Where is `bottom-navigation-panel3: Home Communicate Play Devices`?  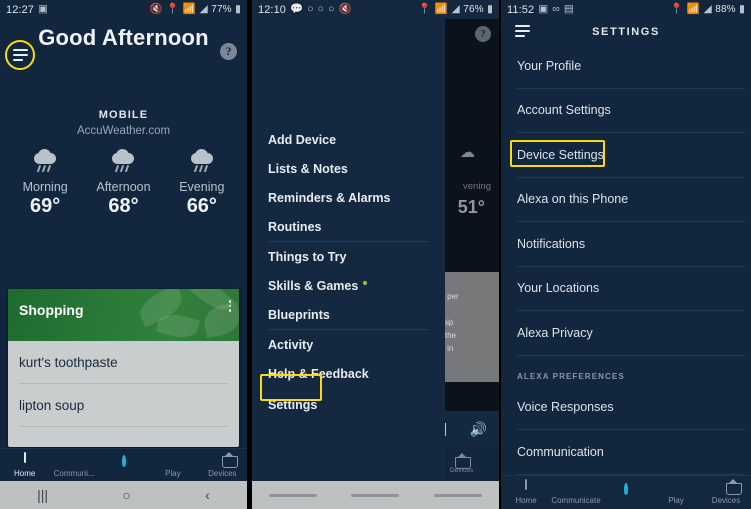
bottom-navigation-panel3: Home Communicate Play Devices is located at coordinates (626, 492).